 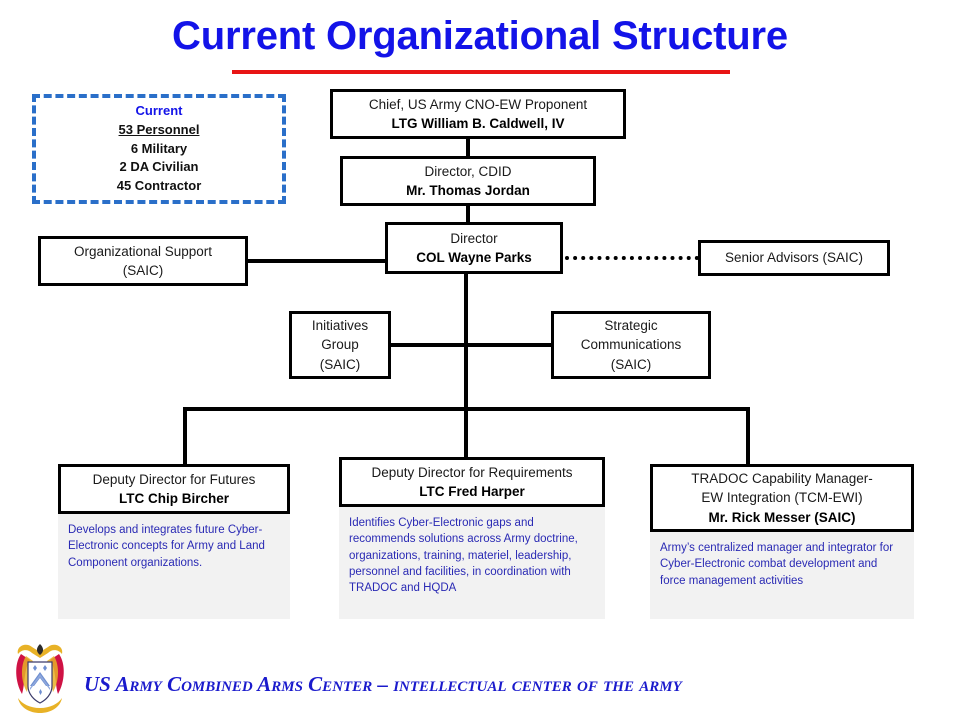 I want to click on personnel-military: 6 Military, so click(x=159, y=148).